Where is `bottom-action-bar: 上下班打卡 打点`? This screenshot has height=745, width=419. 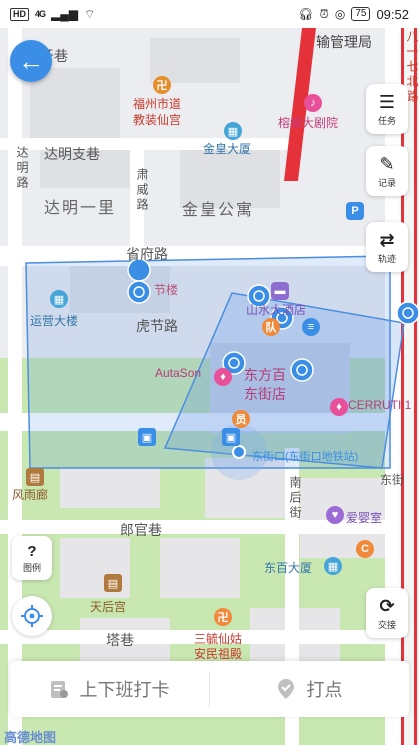
bottom-action-bar: 上下班打卡 打点 is located at coordinates (209, 689).